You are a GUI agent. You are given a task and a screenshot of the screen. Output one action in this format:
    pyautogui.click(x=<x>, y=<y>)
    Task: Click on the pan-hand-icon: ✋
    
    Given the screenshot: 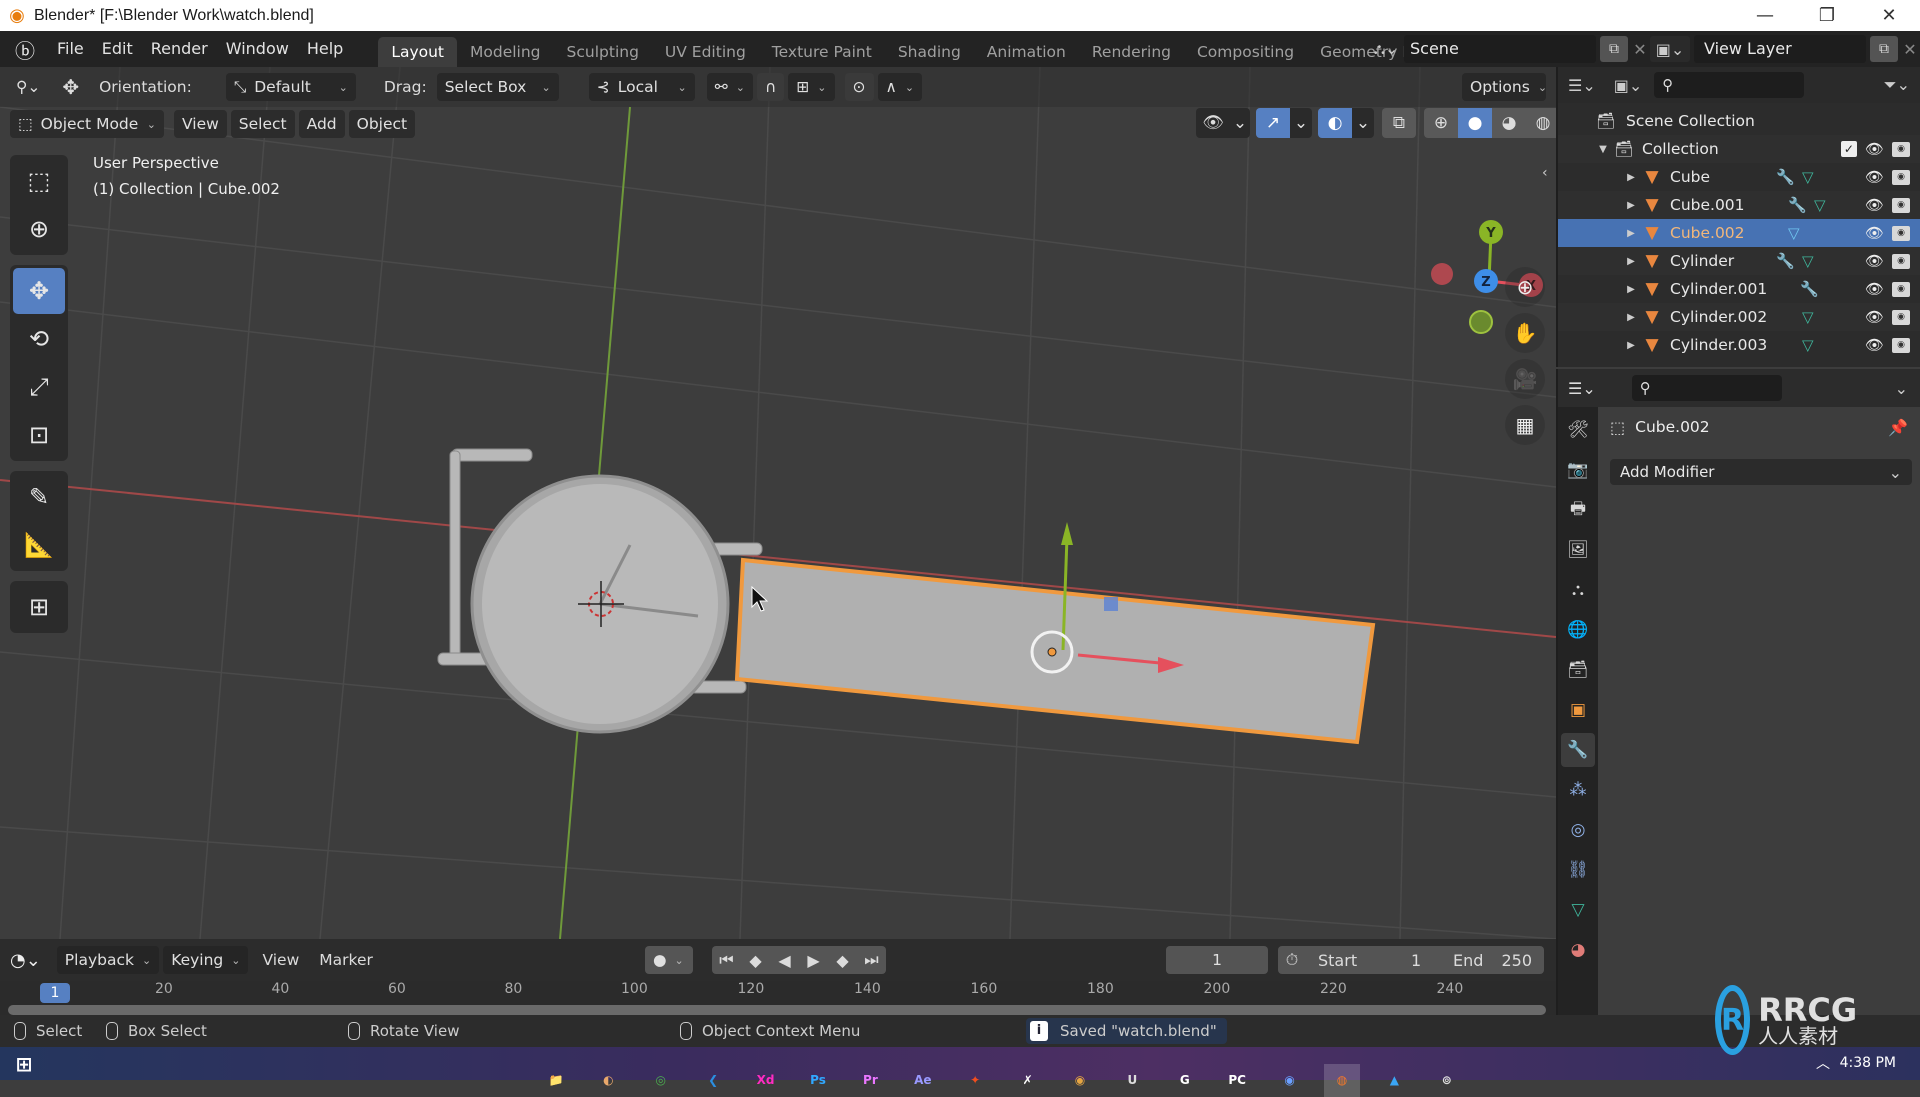 What is the action you would take?
    pyautogui.click(x=1525, y=333)
    